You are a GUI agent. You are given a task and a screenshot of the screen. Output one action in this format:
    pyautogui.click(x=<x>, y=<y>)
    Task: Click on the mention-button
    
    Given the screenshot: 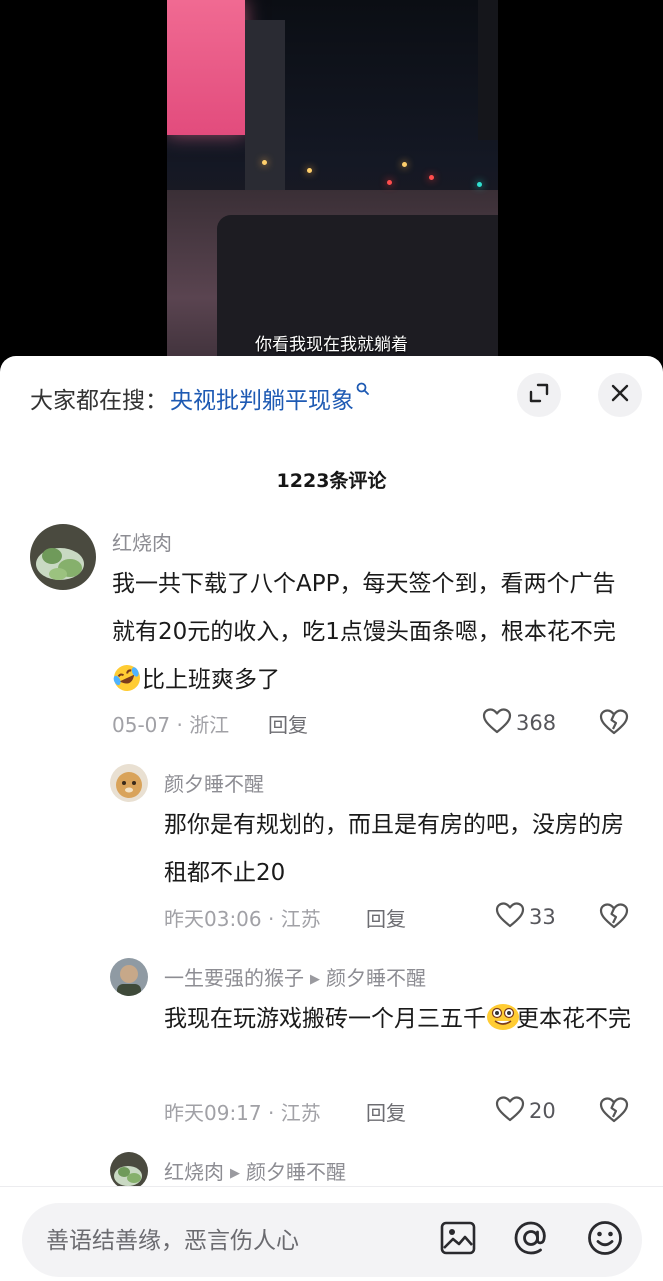 What is the action you would take?
    pyautogui.click(x=531, y=1240)
    